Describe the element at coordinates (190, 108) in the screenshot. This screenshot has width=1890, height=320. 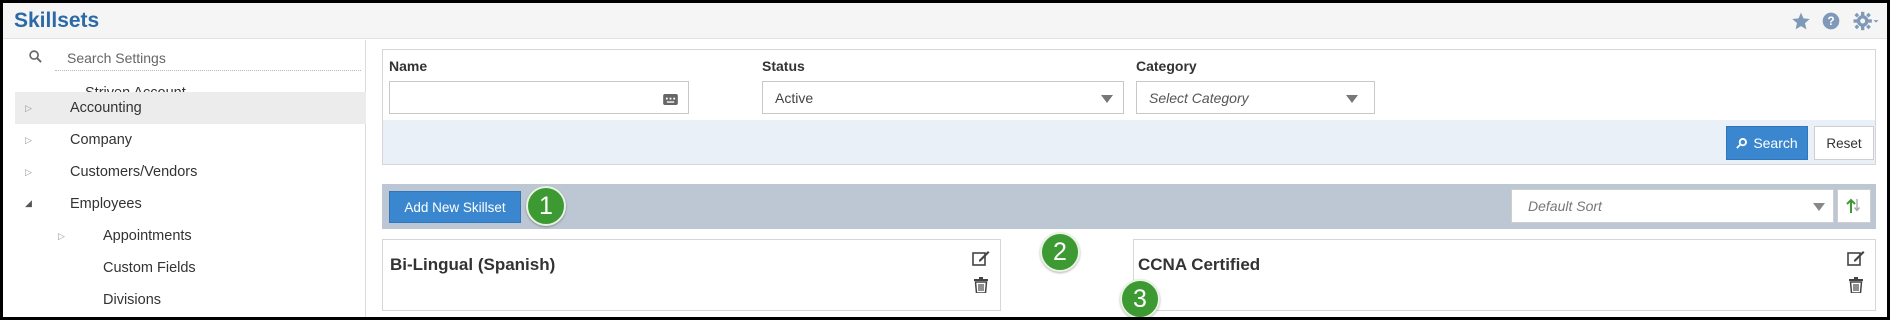
I see `sidebar-item-accounting: ▷ Accounting` at that location.